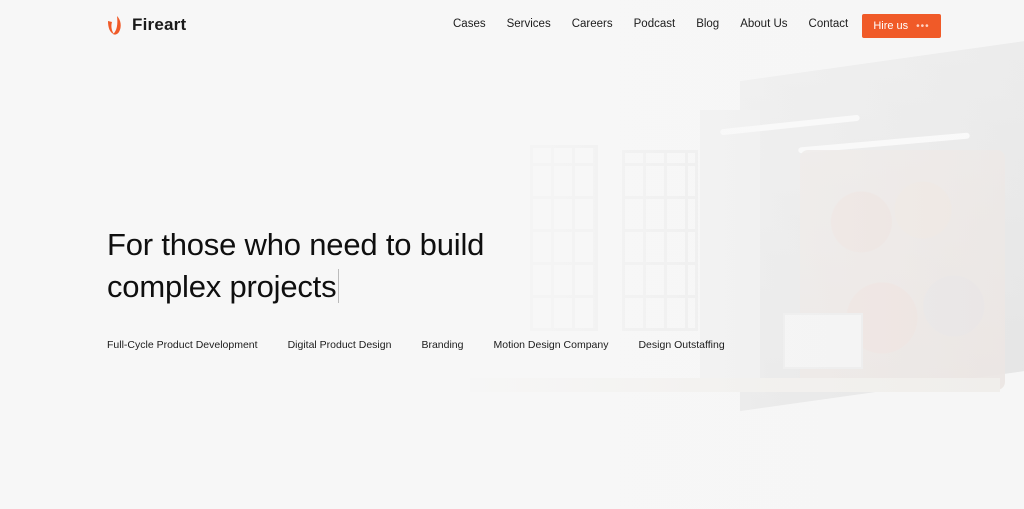  I want to click on hero-title-line-1: For those who need to build, so click(296, 244).